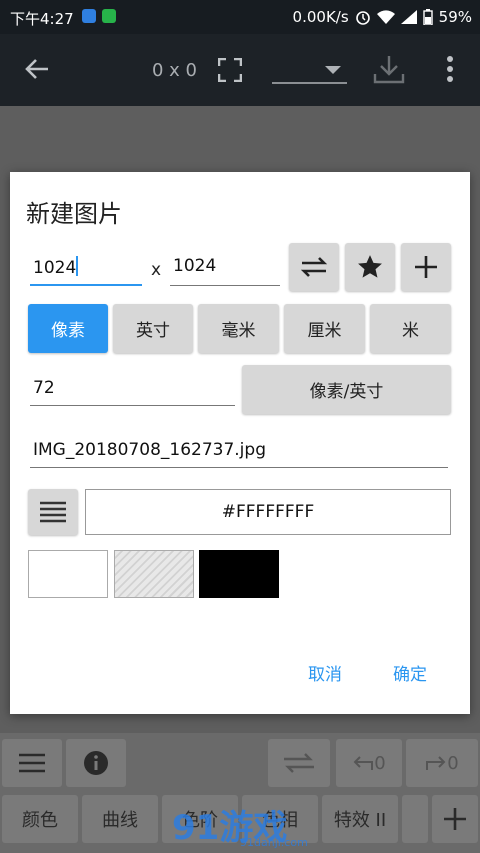  I want to click on unit-centimeter-button: 厘米, so click(324, 328).